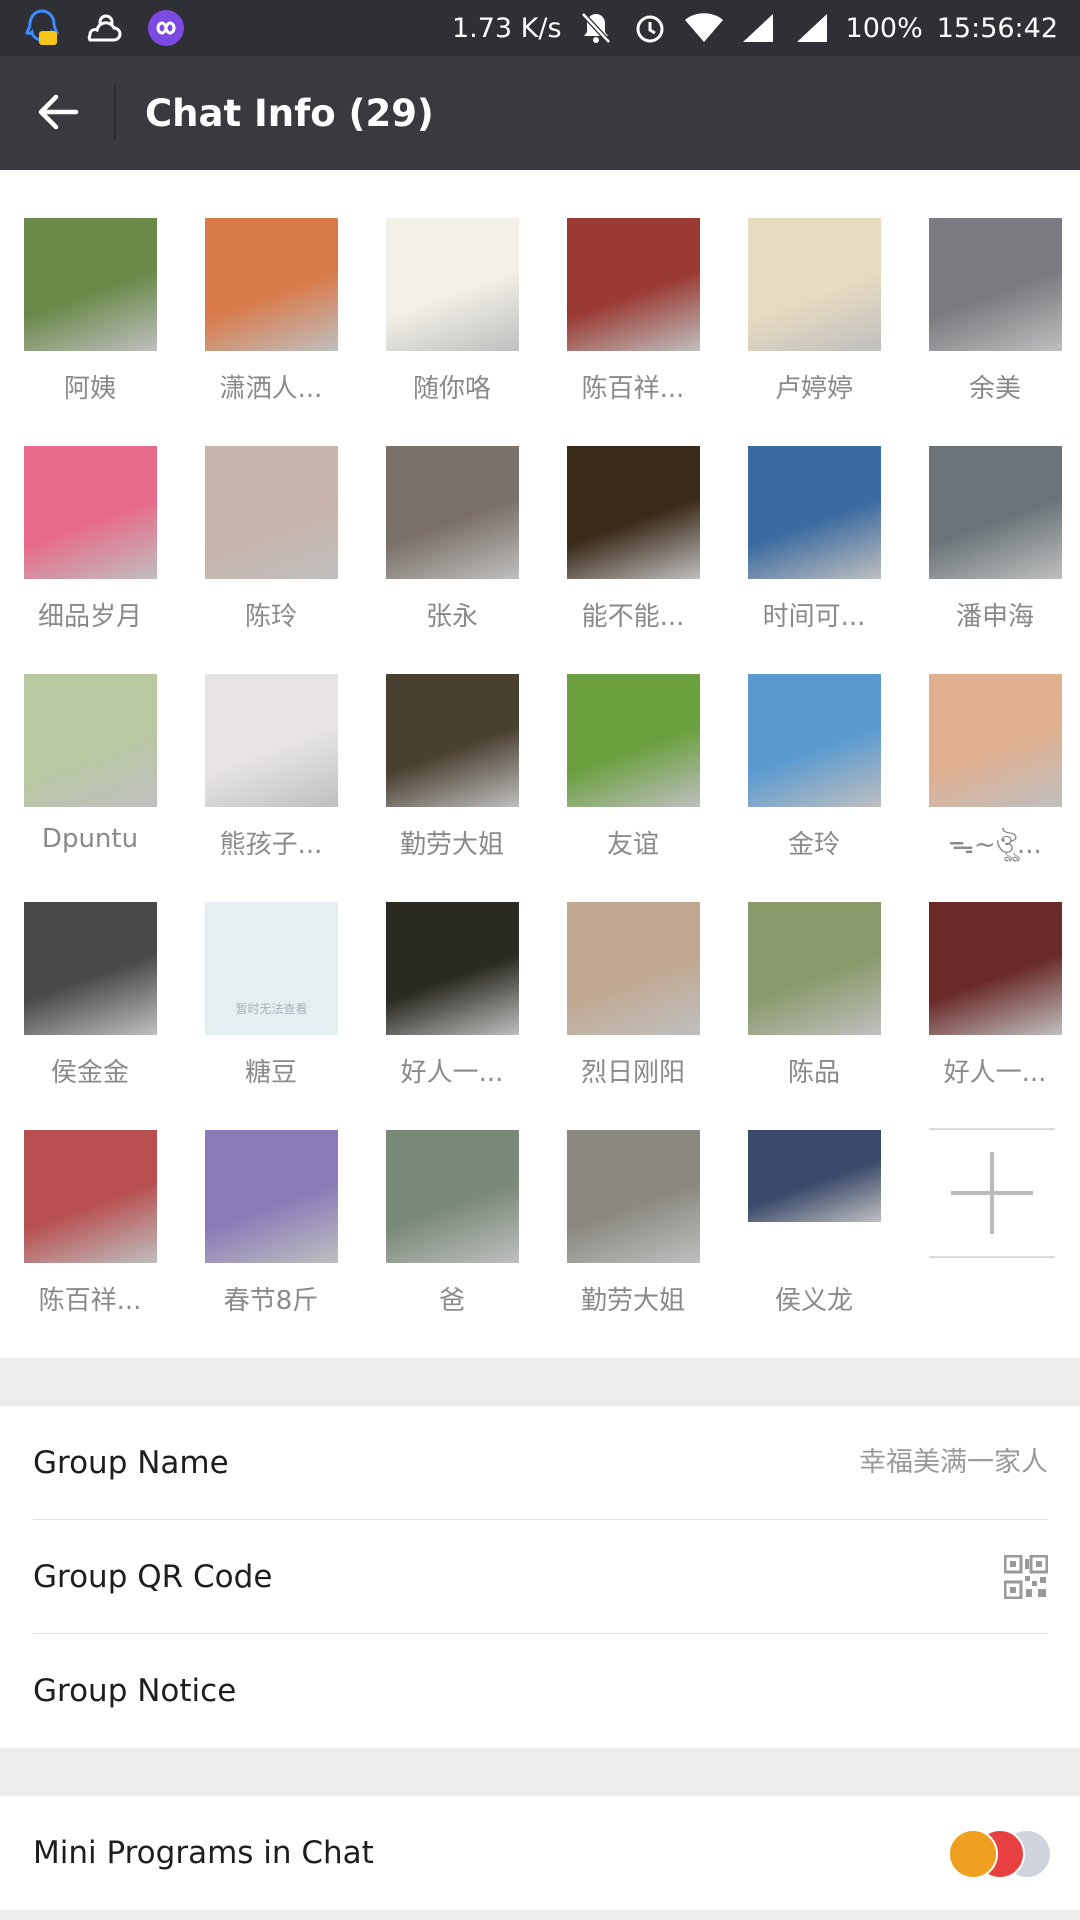 This screenshot has width=1080, height=1920. What do you see at coordinates (104, 28) in the screenshot?
I see `weather-sun-cloud-icon` at bounding box center [104, 28].